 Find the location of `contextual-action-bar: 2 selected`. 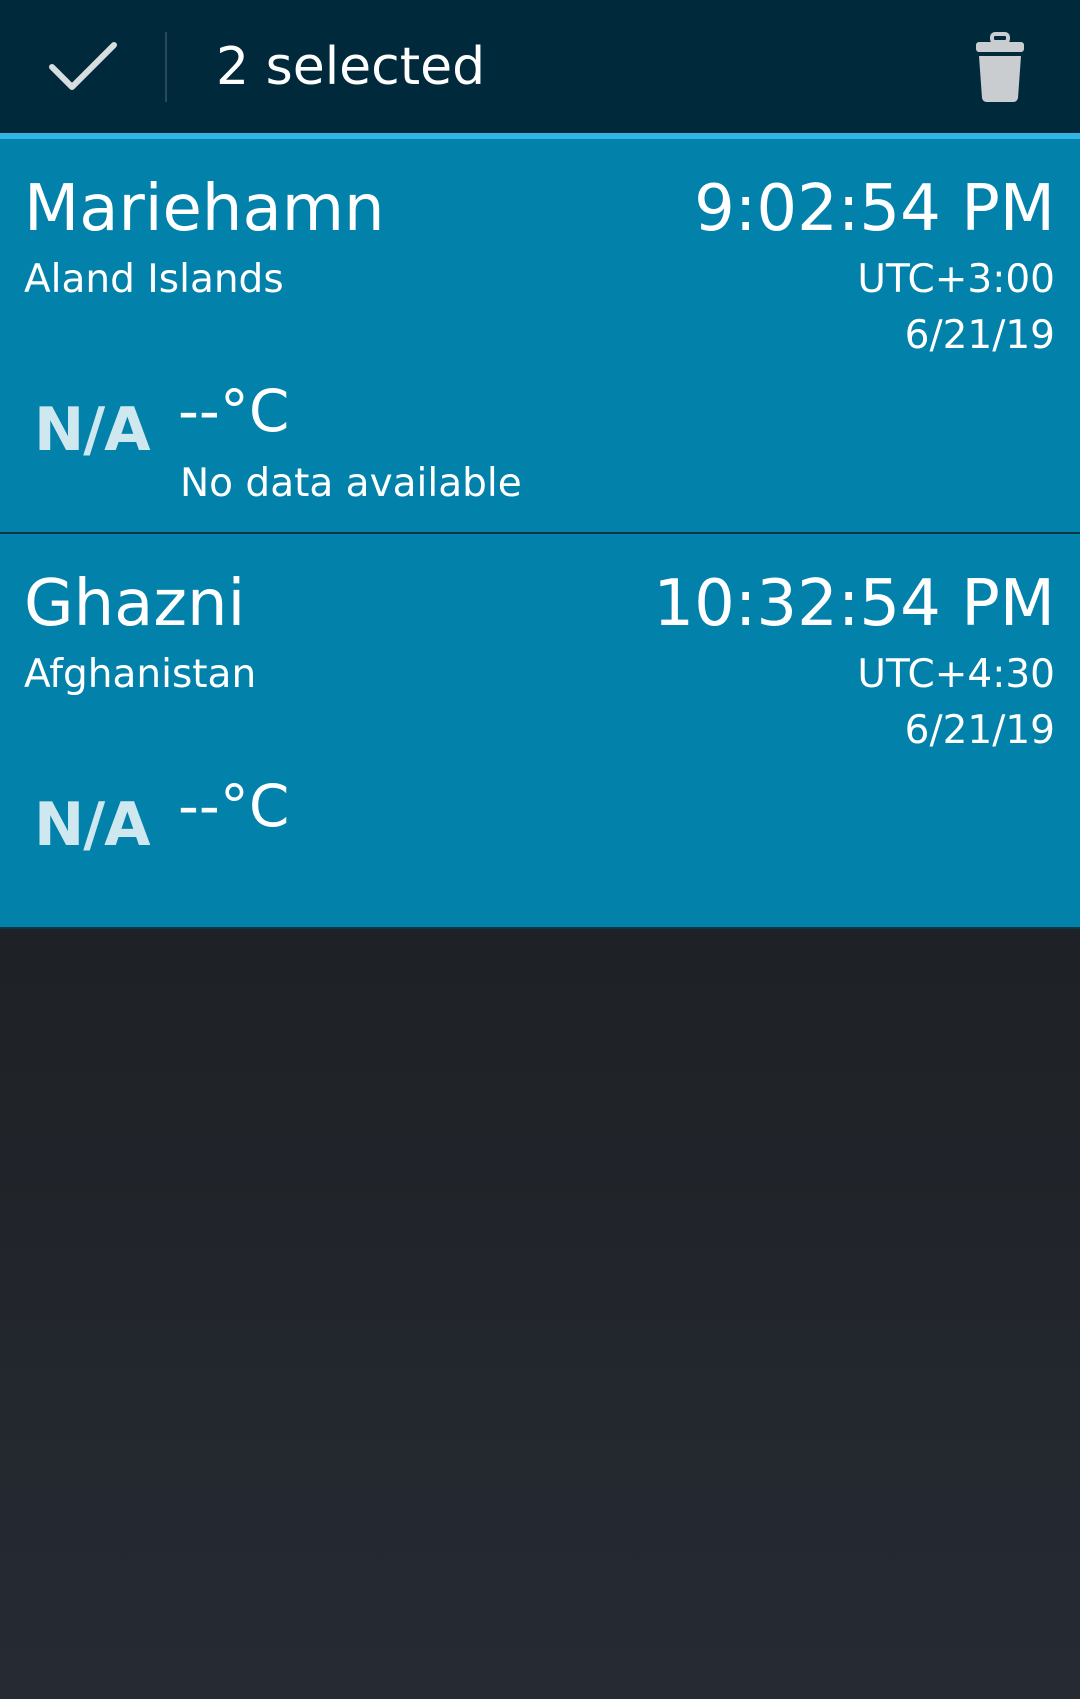

contextual-action-bar: 2 selected is located at coordinates (540, 66).